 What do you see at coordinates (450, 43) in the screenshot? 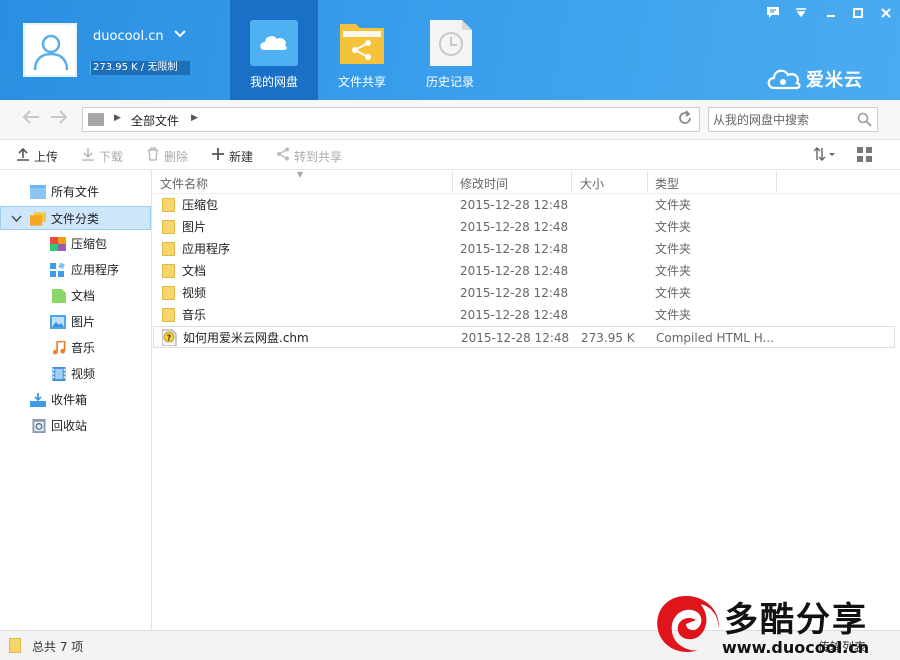
I see `history-clock-icon` at bounding box center [450, 43].